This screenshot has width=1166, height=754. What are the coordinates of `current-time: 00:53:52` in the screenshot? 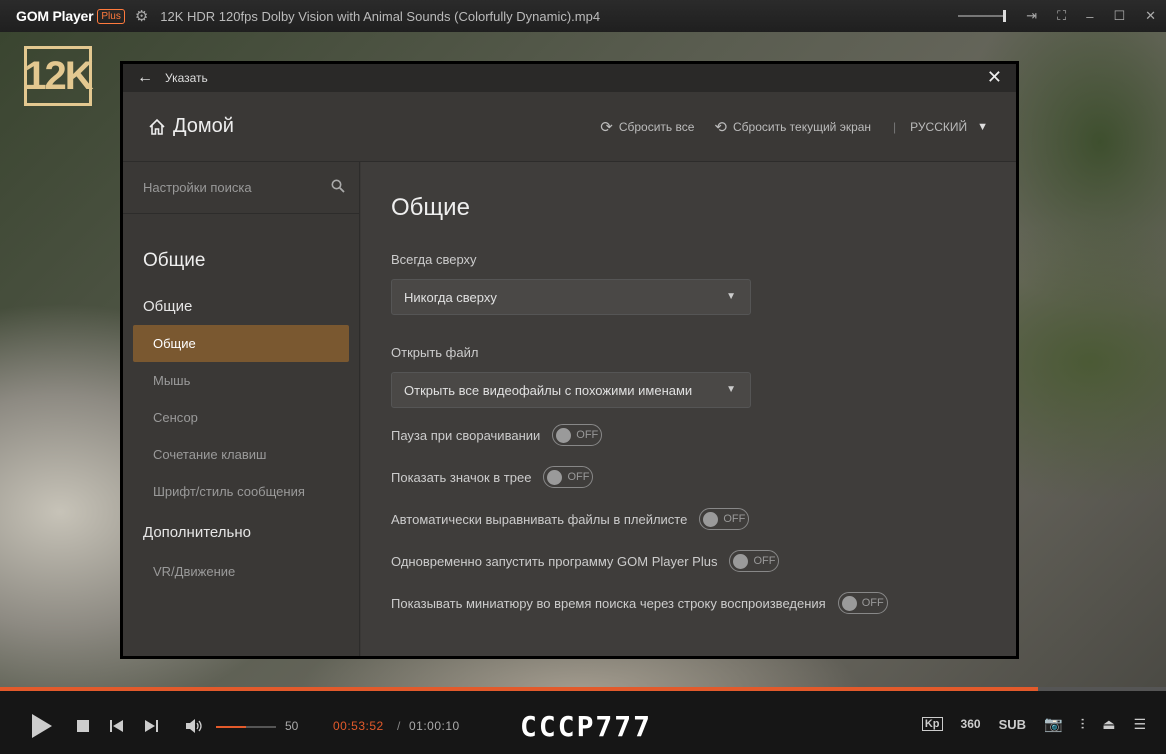 It's located at (358, 726).